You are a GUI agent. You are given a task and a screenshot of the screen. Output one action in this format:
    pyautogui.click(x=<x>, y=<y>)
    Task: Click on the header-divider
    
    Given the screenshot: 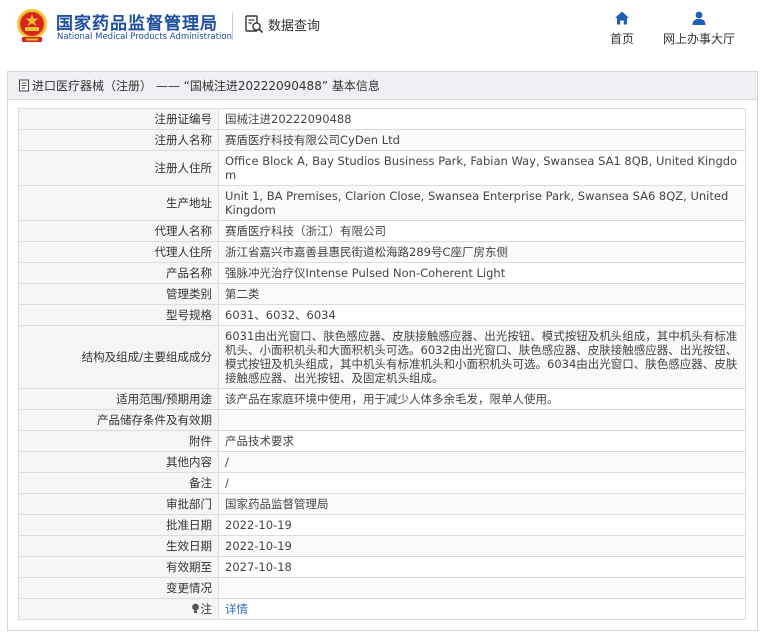 What is the action you would take?
    pyautogui.click(x=232, y=26)
    